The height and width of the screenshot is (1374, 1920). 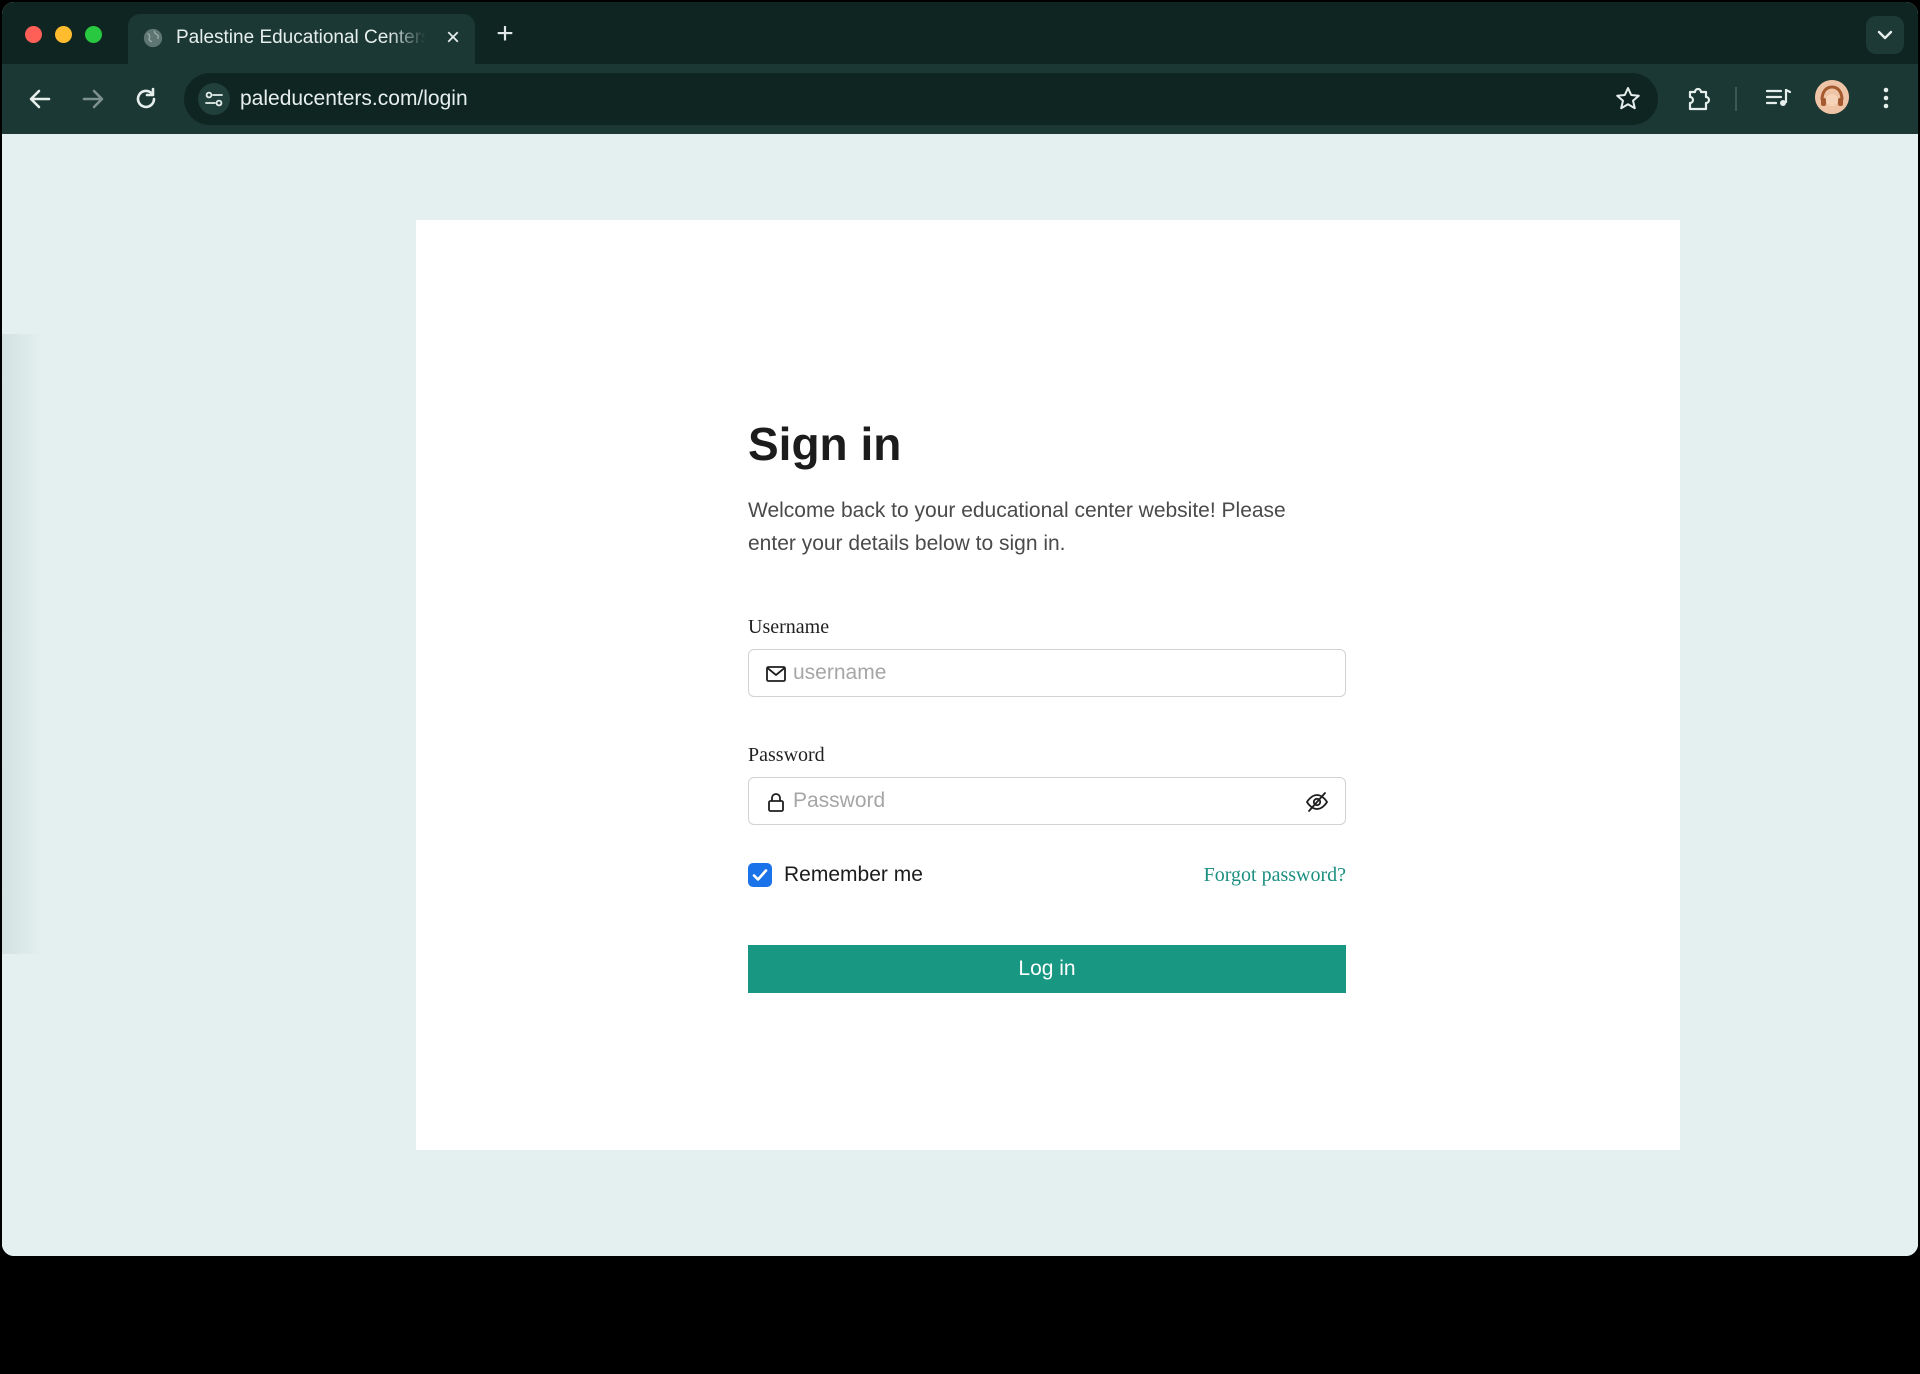 I want to click on password-input, so click(x=1033, y=800).